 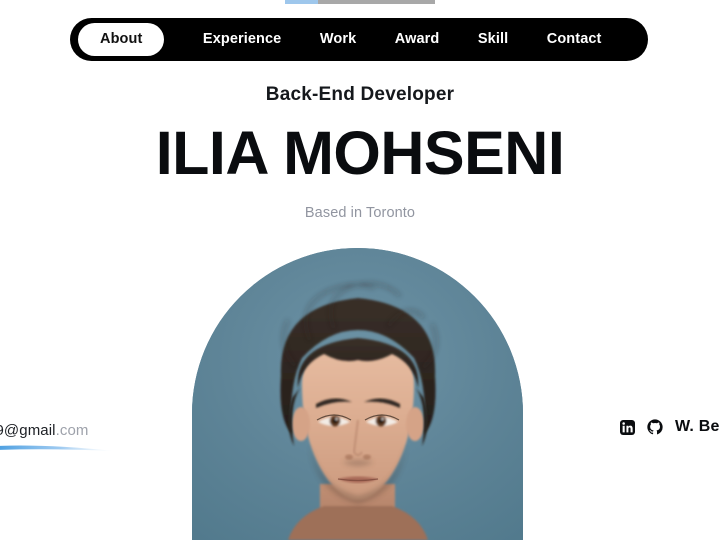 I want to click on nav-item-work: Work, so click(x=338, y=39).